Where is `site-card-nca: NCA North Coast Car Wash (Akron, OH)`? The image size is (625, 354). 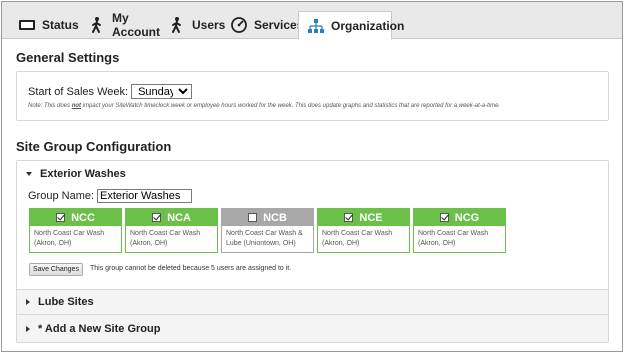
site-card-nca: NCA North Coast Car Wash (Akron, OH) is located at coordinates (171, 230).